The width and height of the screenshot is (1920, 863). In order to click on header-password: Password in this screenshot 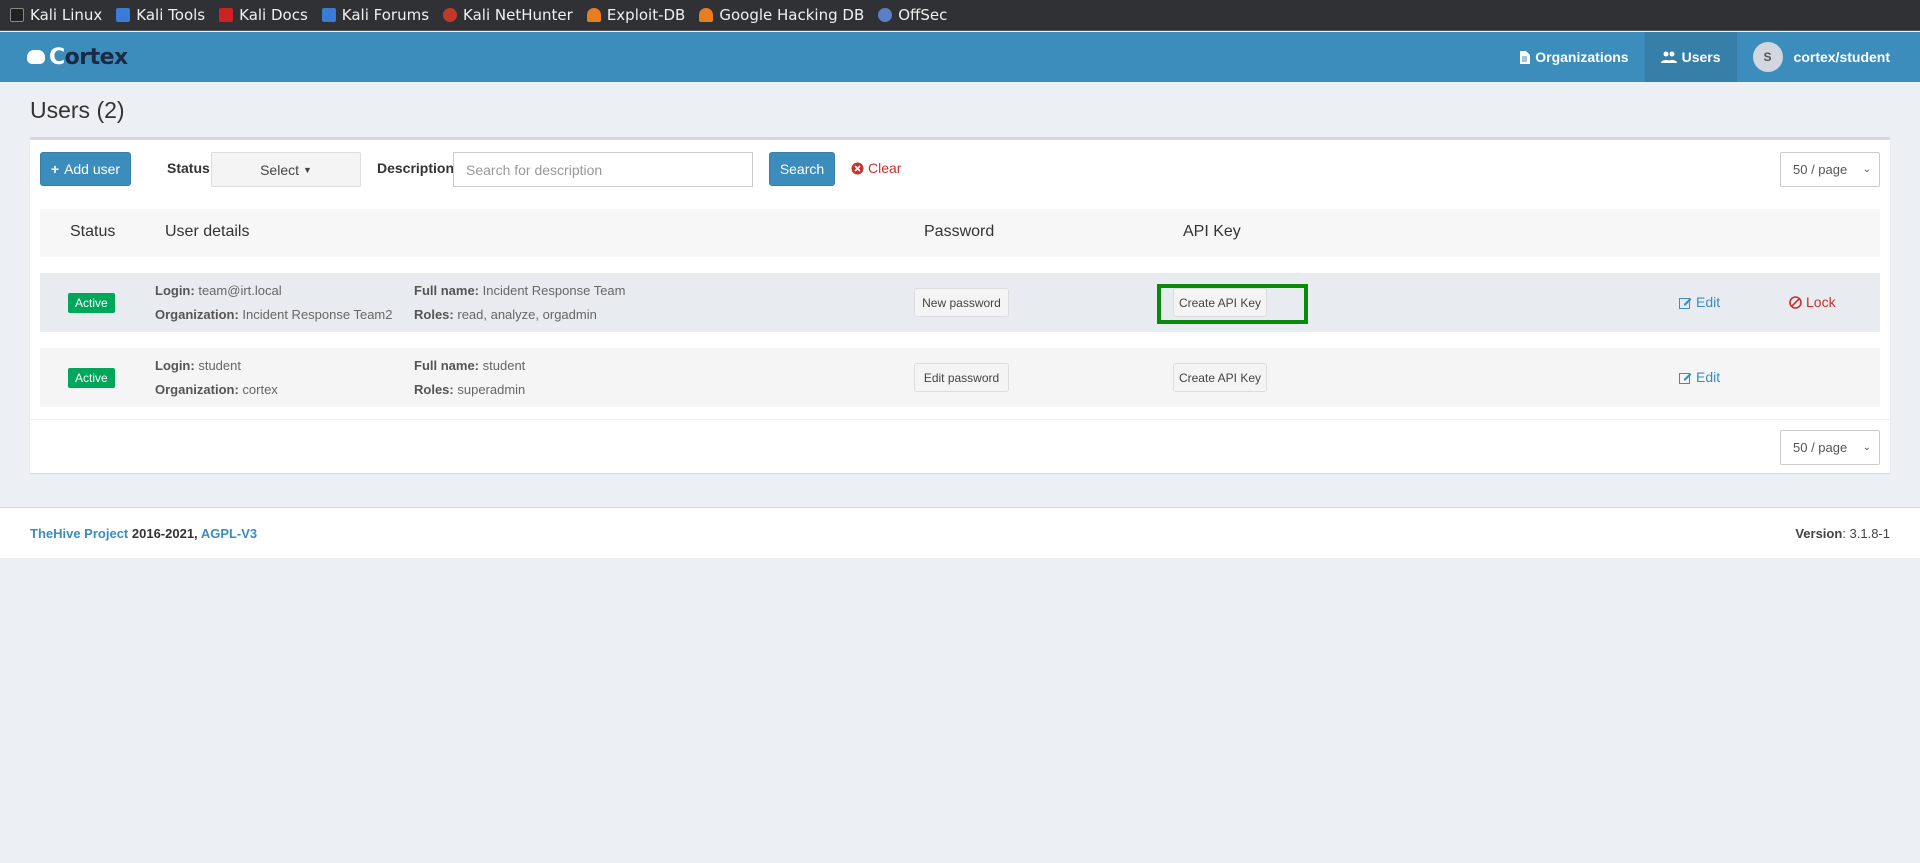, I will do `click(959, 231)`.